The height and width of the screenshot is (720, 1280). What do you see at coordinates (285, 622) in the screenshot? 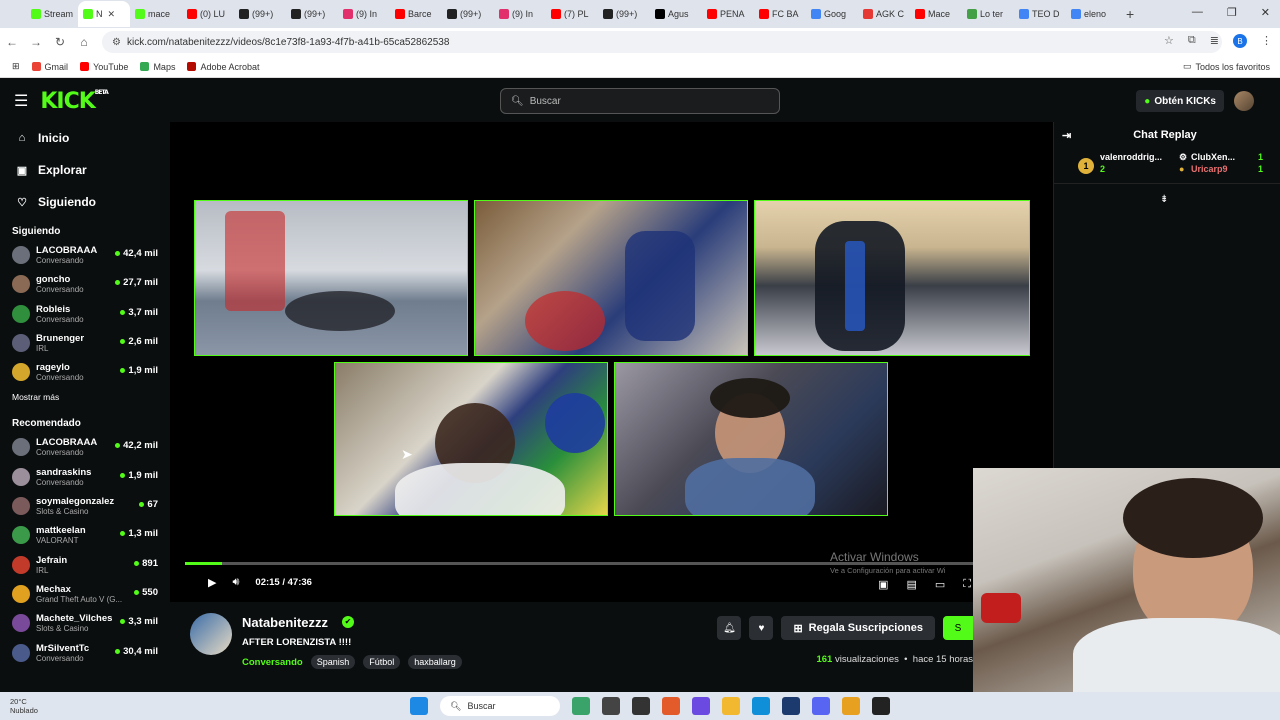
I see `streamer-name: Natabenitezzz` at bounding box center [285, 622].